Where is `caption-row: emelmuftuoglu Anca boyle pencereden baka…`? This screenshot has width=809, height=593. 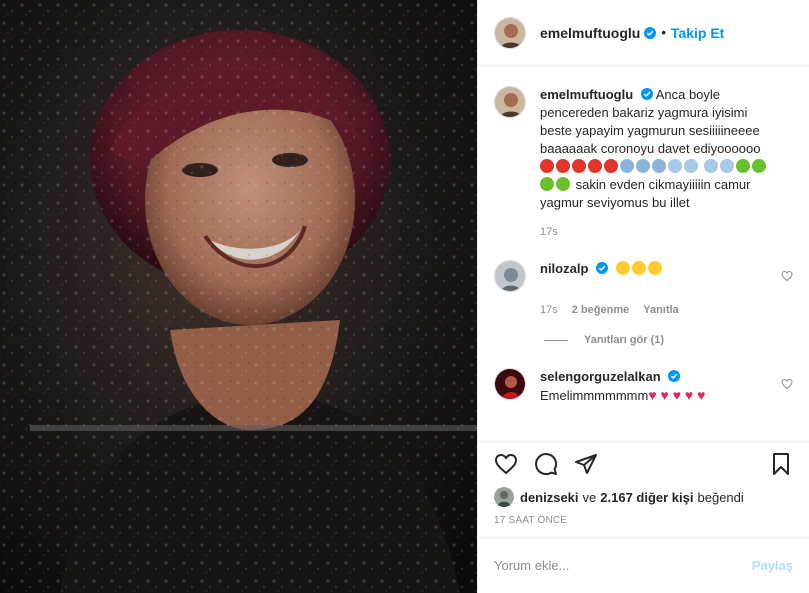
caption-row: emelmuftuoglu Anca boyle pencereden baka… is located at coordinates (643, 149).